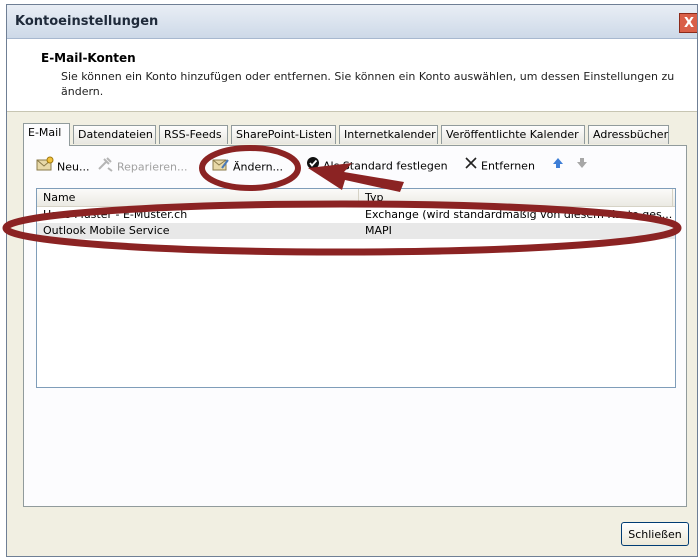 Image resolution: width=698 pixels, height=557 pixels. What do you see at coordinates (516, 197) in the screenshot?
I see `column-header-type: Typ` at bounding box center [516, 197].